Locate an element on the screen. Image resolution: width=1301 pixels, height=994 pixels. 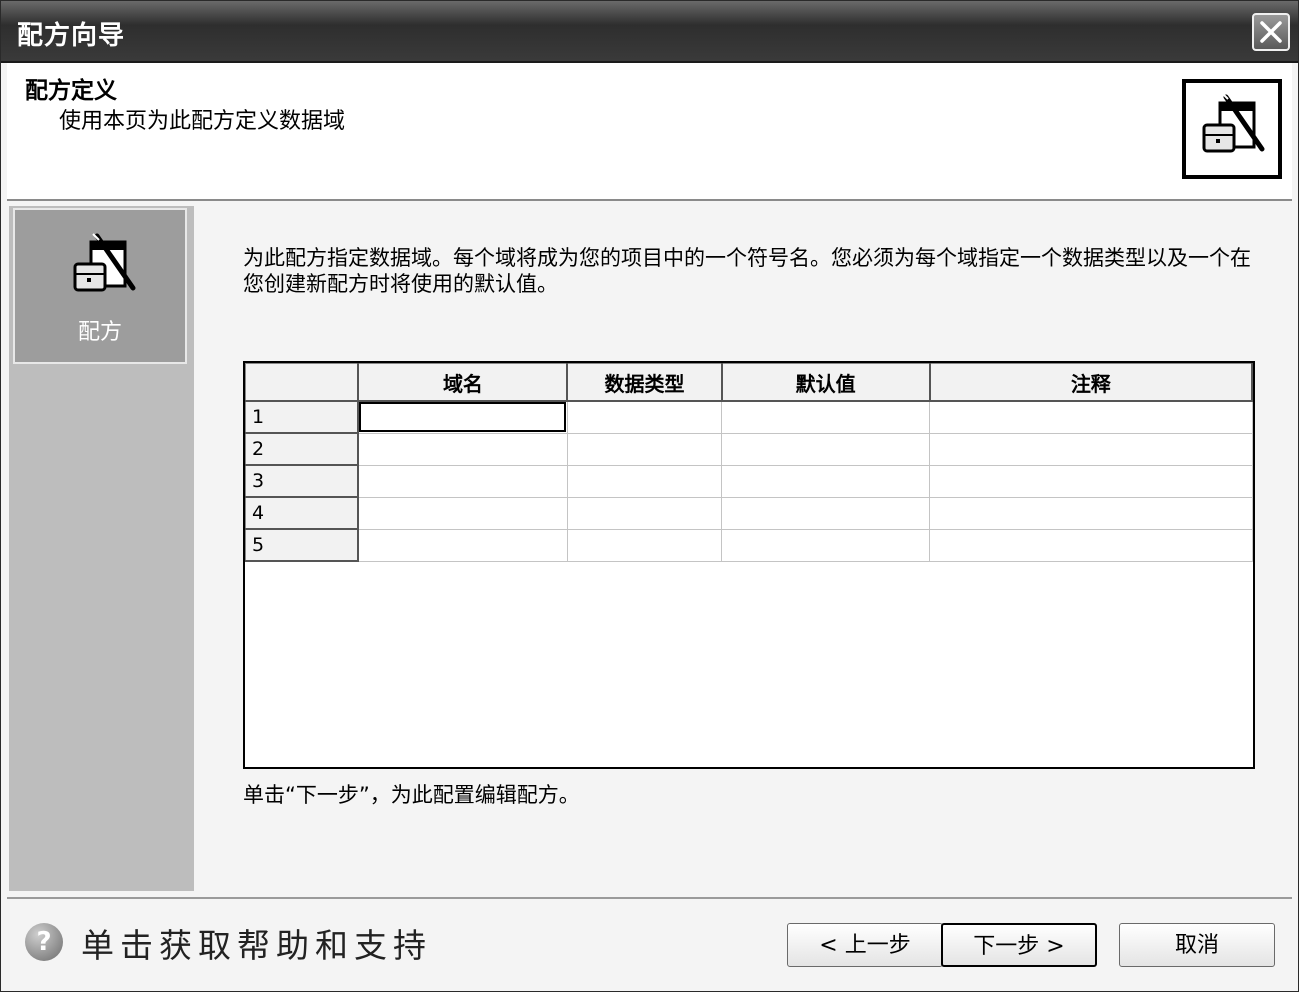
row-header: 4 is located at coordinates (302, 513).